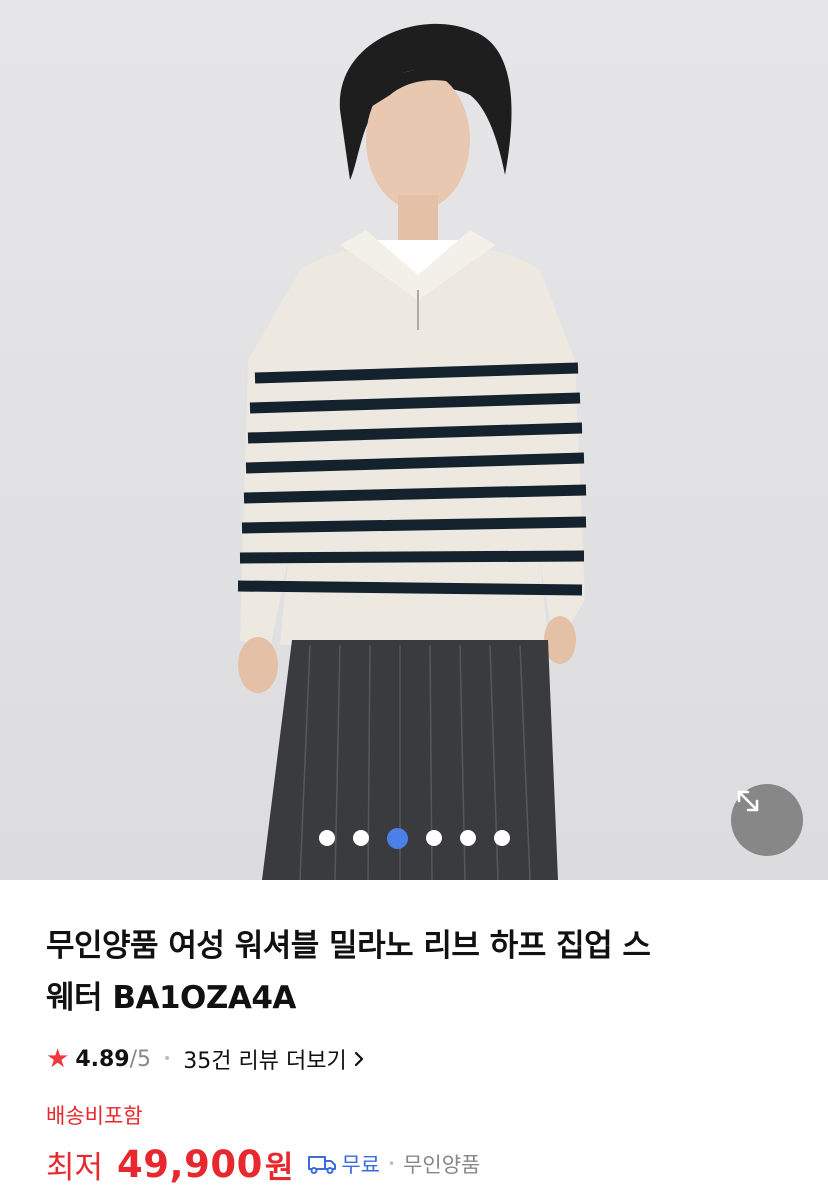 This screenshot has height=1200, width=828. I want to click on rating-out-of: /5, so click(140, 1059).